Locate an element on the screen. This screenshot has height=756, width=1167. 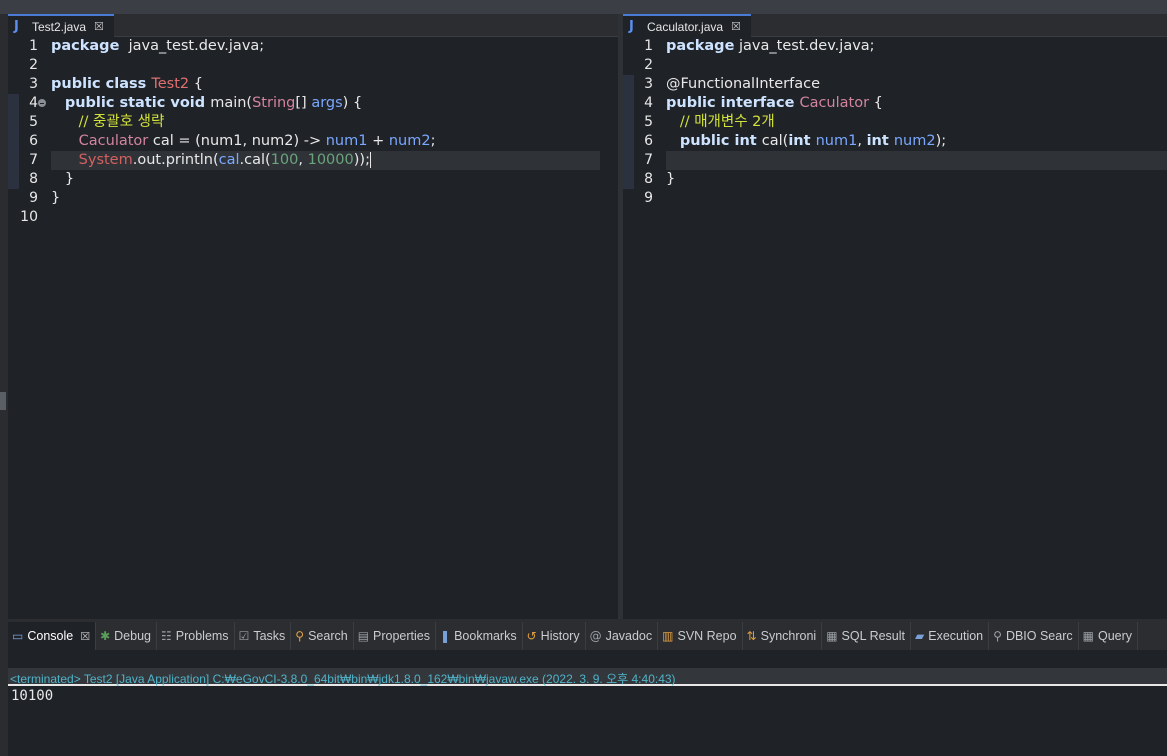
tab-problems: ☷ Problems is located at coordinates (196, 636).